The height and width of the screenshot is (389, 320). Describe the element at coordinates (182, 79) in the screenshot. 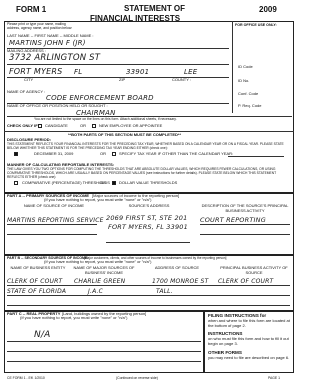

I see `county-label: COUNTY :` at that location.